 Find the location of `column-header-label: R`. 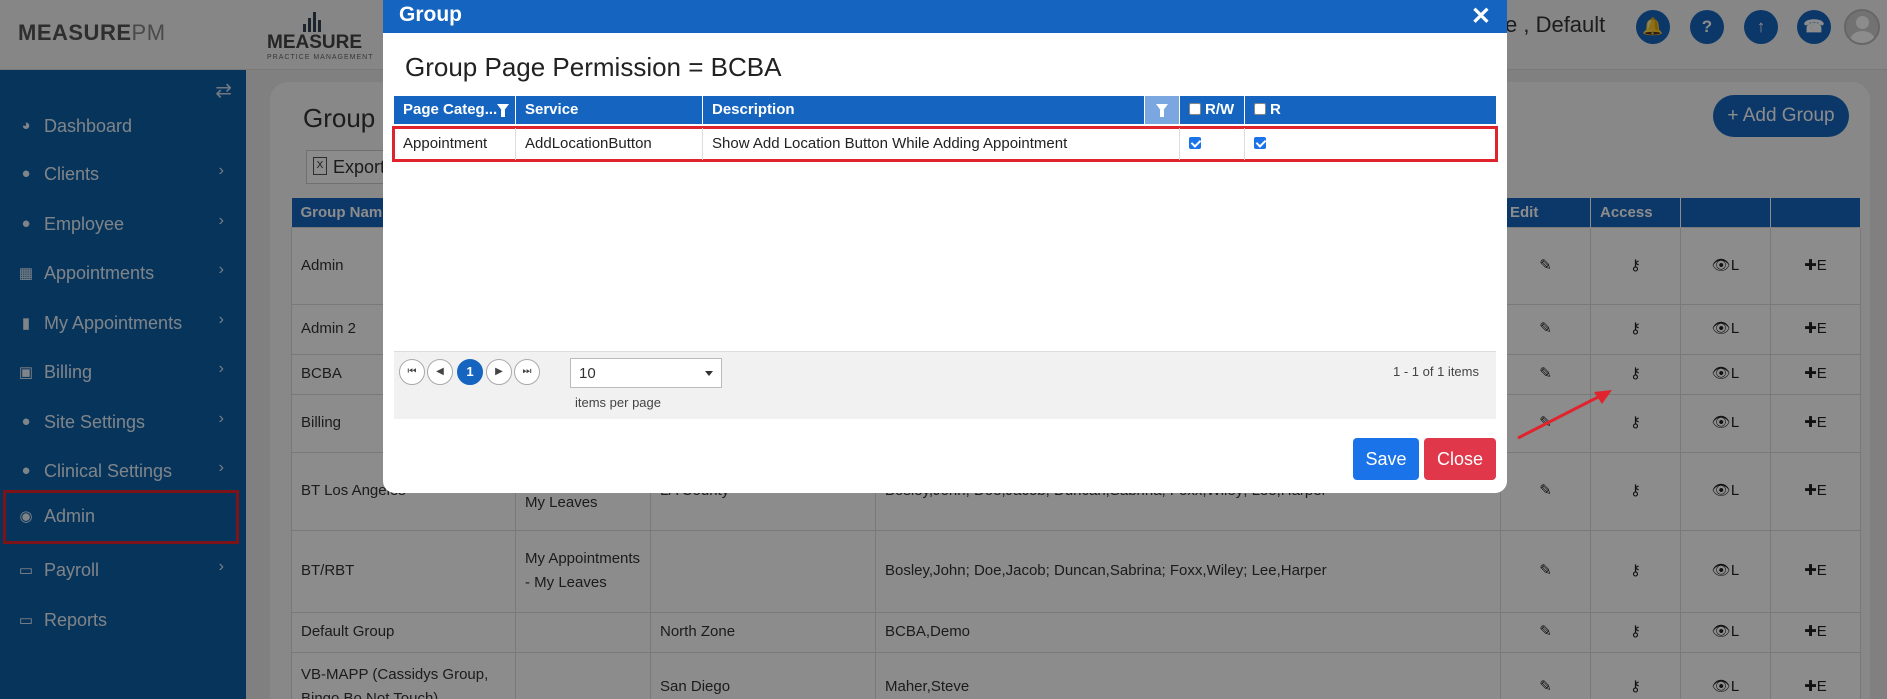

column-header-label: R is located at coordinates (1275, 109).